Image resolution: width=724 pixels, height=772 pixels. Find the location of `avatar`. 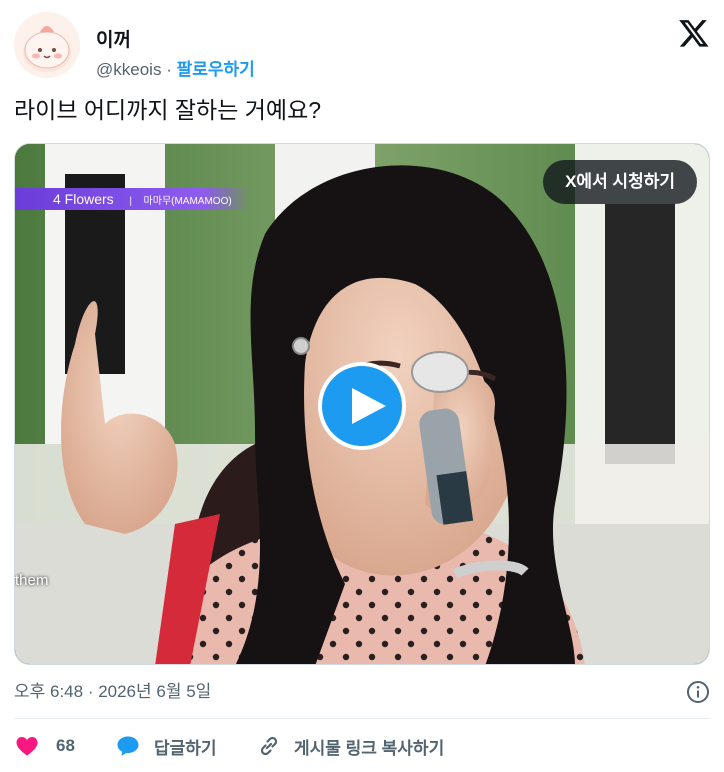

avatar is located at coordinates (47, 45).